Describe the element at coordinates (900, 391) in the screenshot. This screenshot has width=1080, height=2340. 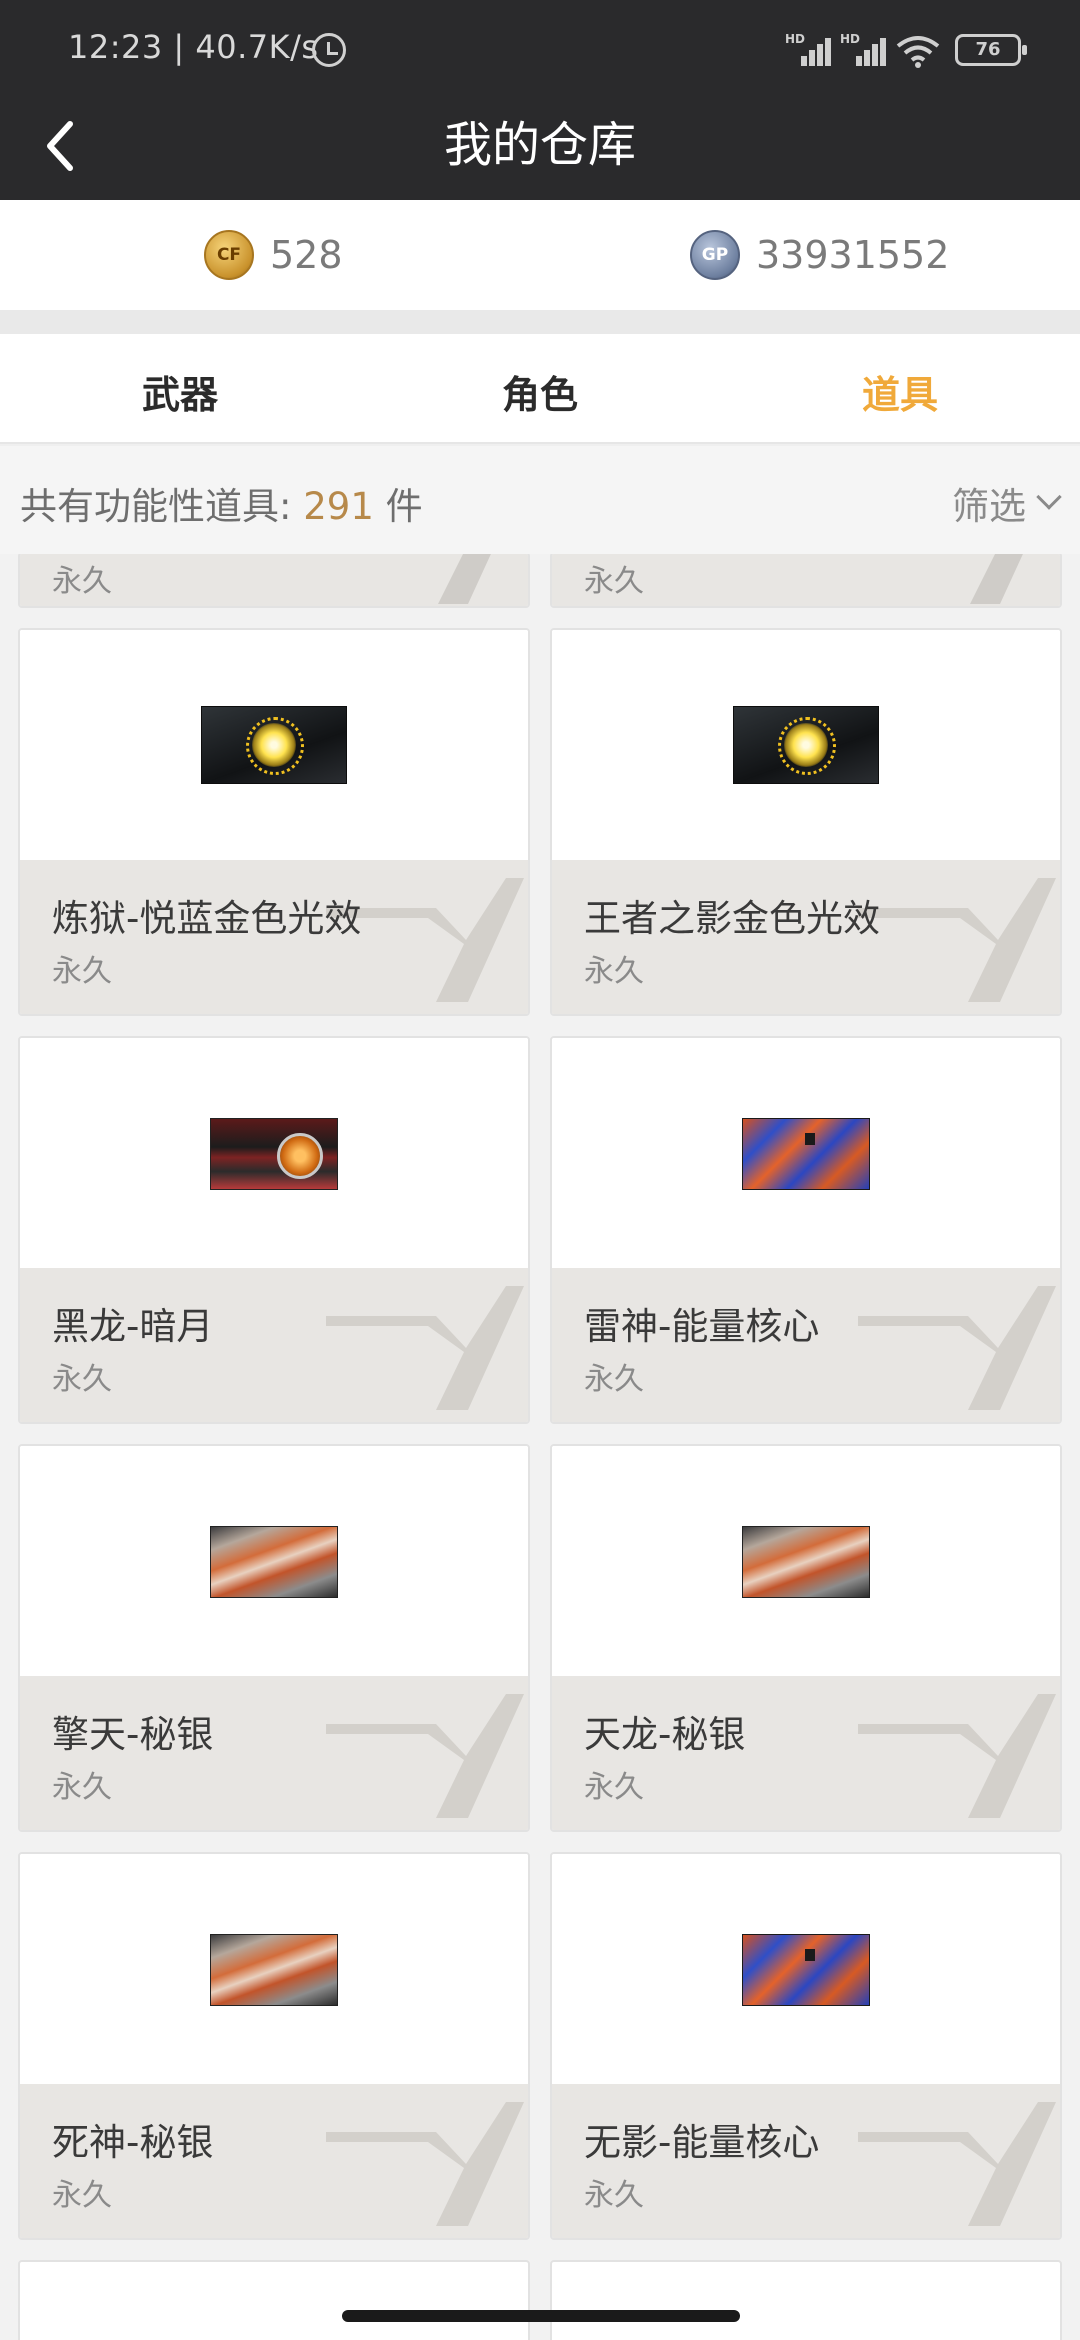
I see `tab-items: 道具` at that location.